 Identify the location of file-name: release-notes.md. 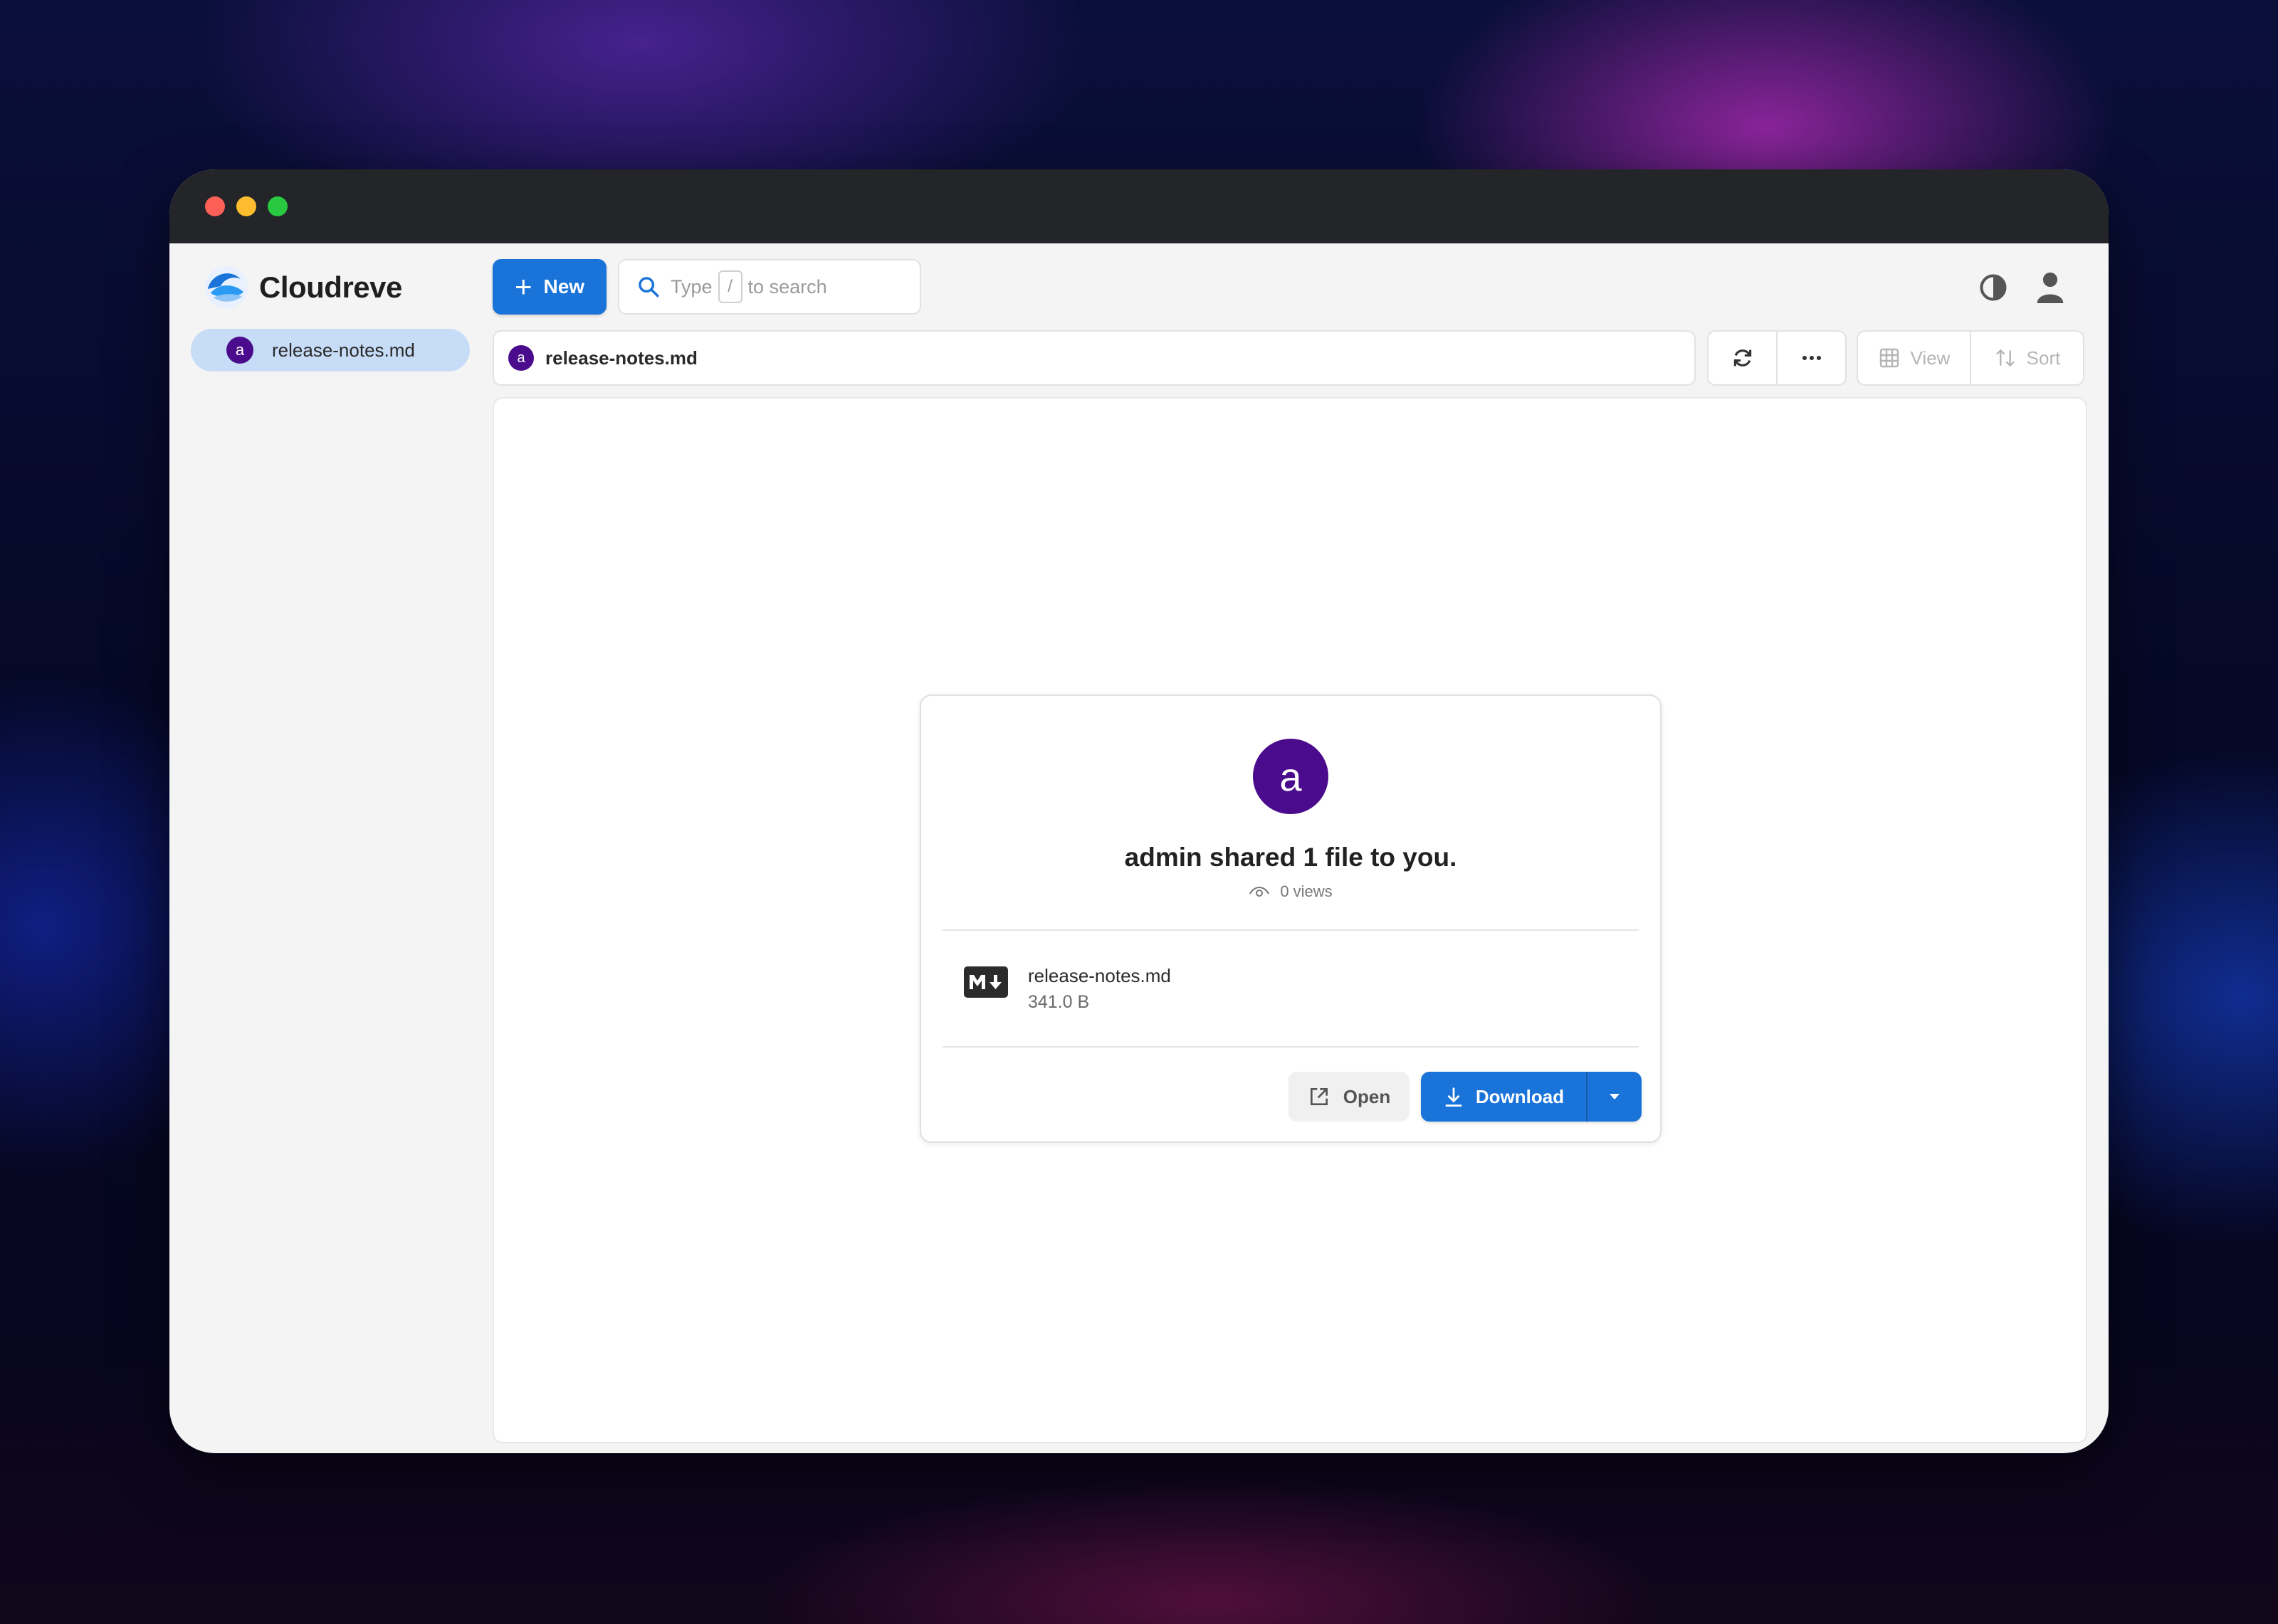
(1099, 976).